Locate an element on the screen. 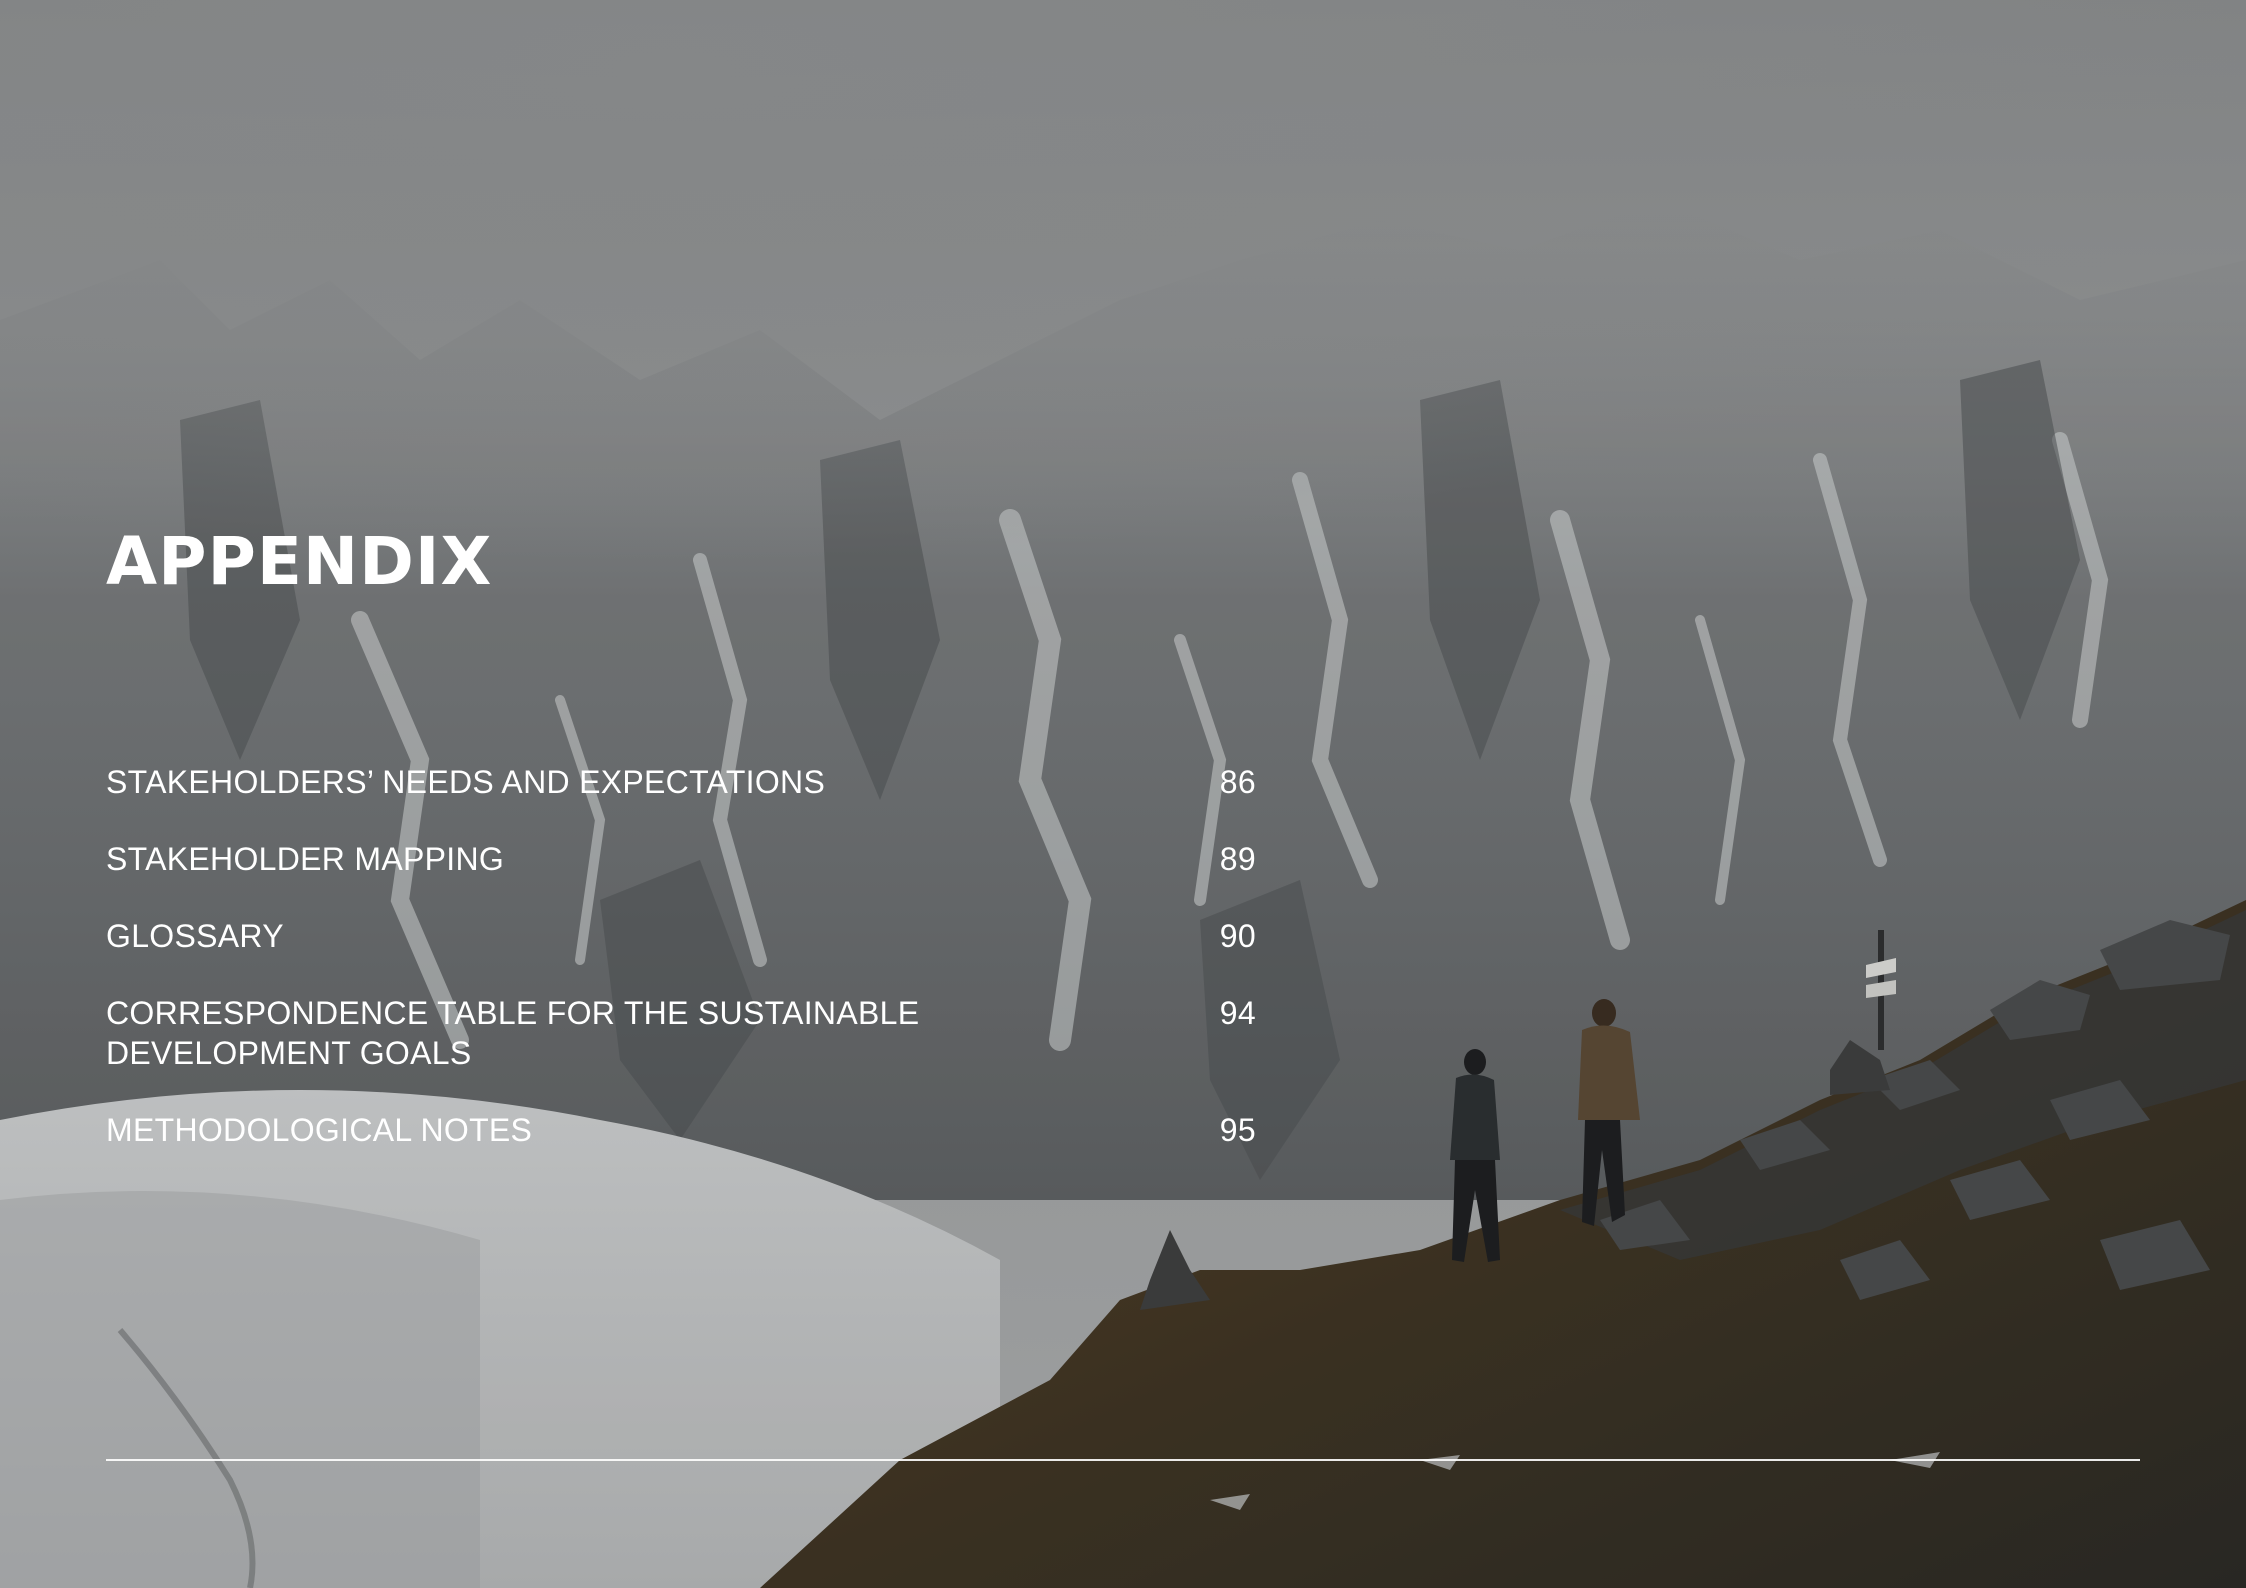 This screenshot has width=2246, height=1588. toc-entry: STAKEHOLDERS’ NEEDS AND EXPECTATIONS 86 is located at coordinates (681, 782).